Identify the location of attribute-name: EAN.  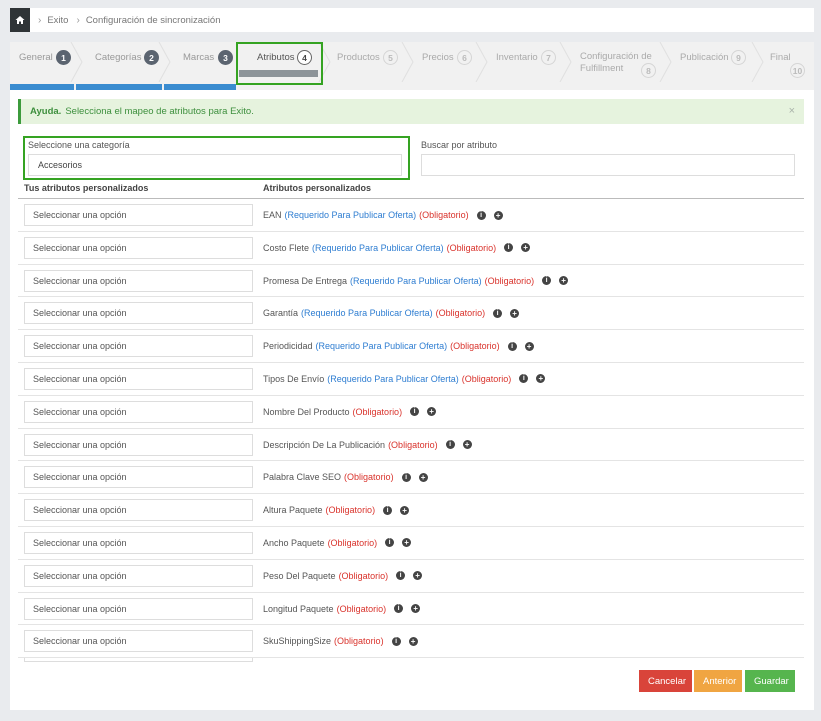
(272, 215).